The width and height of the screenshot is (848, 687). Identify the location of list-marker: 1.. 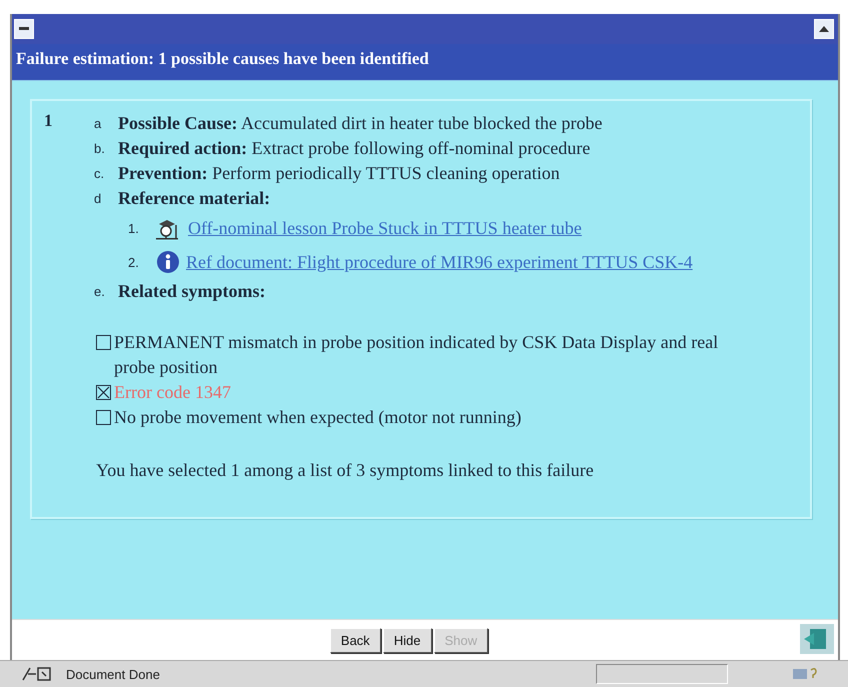
(134, 228).